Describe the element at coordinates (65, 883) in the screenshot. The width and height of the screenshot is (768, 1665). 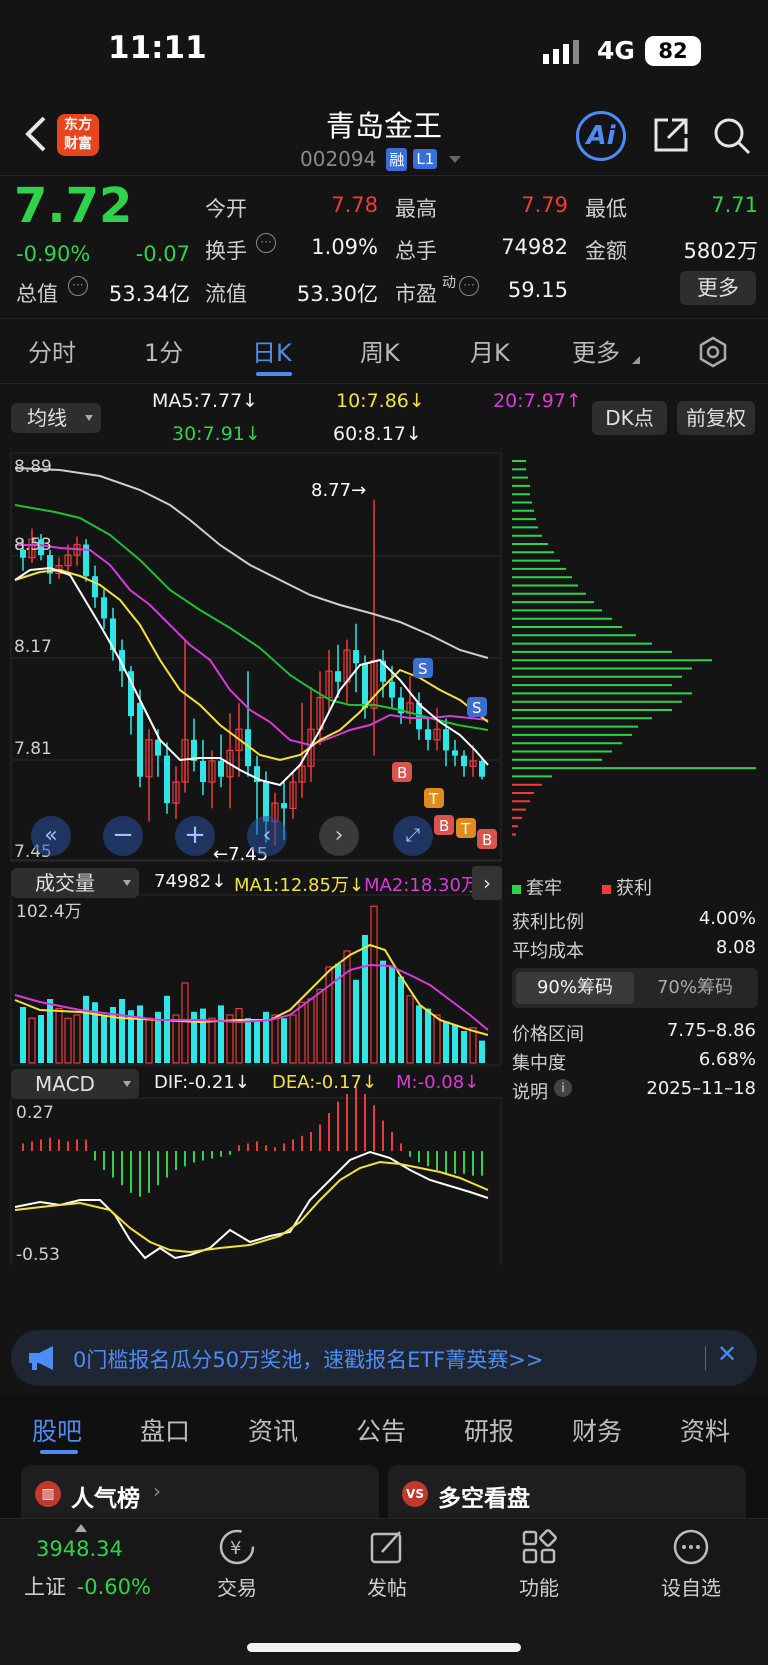
I see `volume-indicator-label: 成交量` at that location.